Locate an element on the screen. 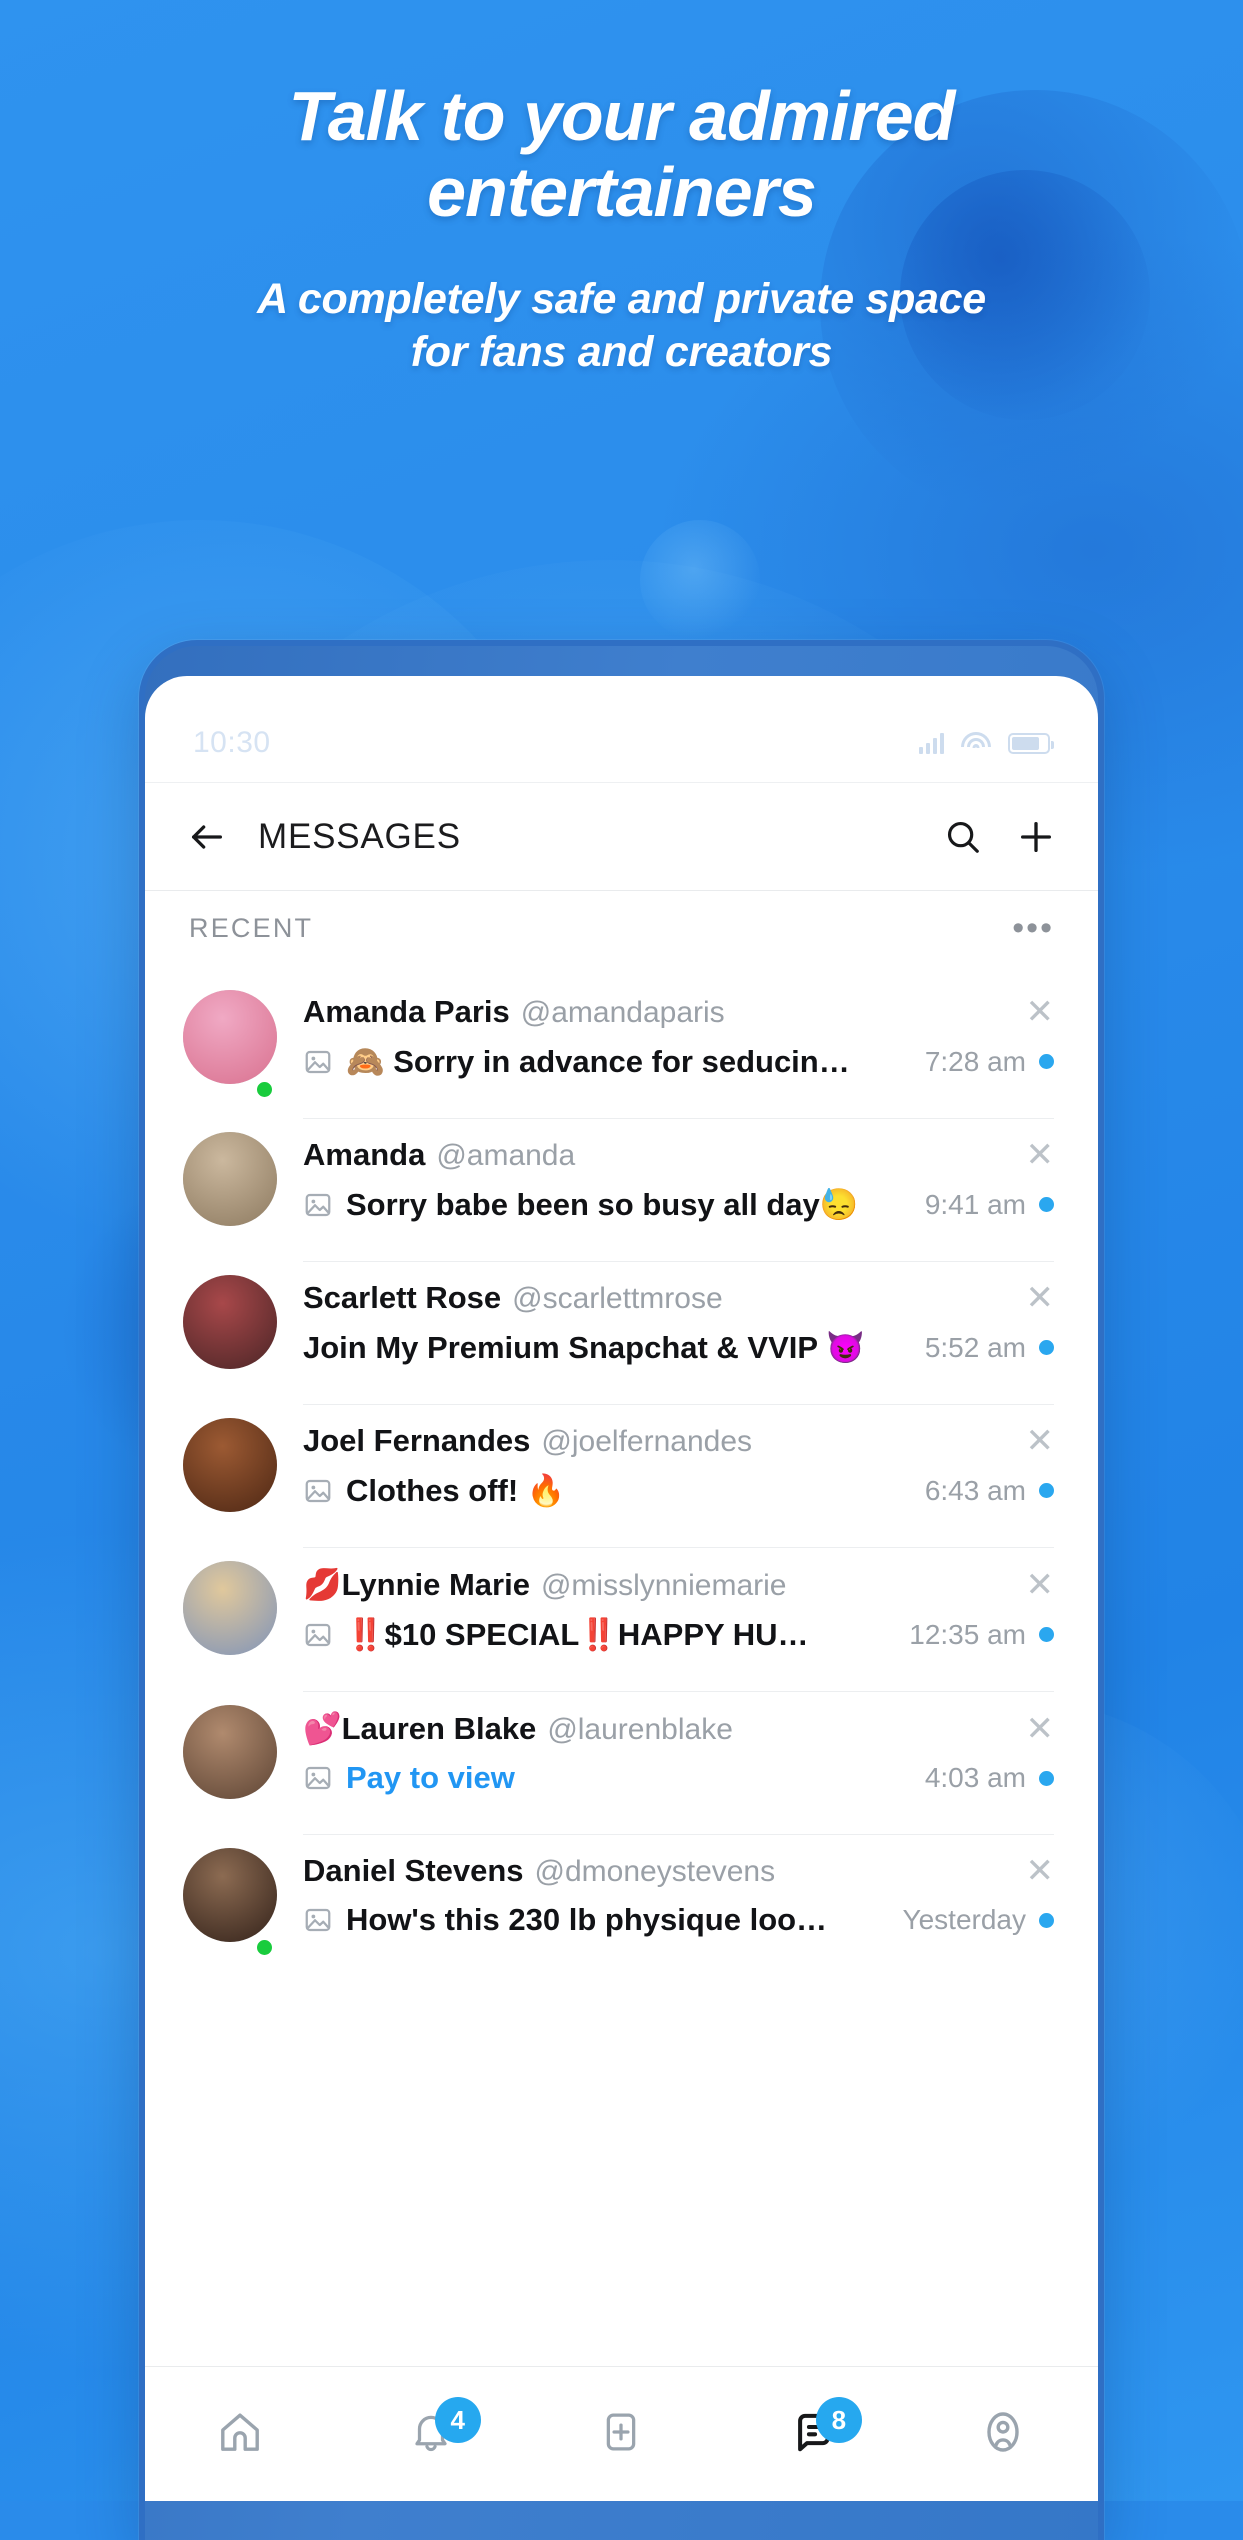  nav-item-message: 8 is located at coordinates (812, 2434).